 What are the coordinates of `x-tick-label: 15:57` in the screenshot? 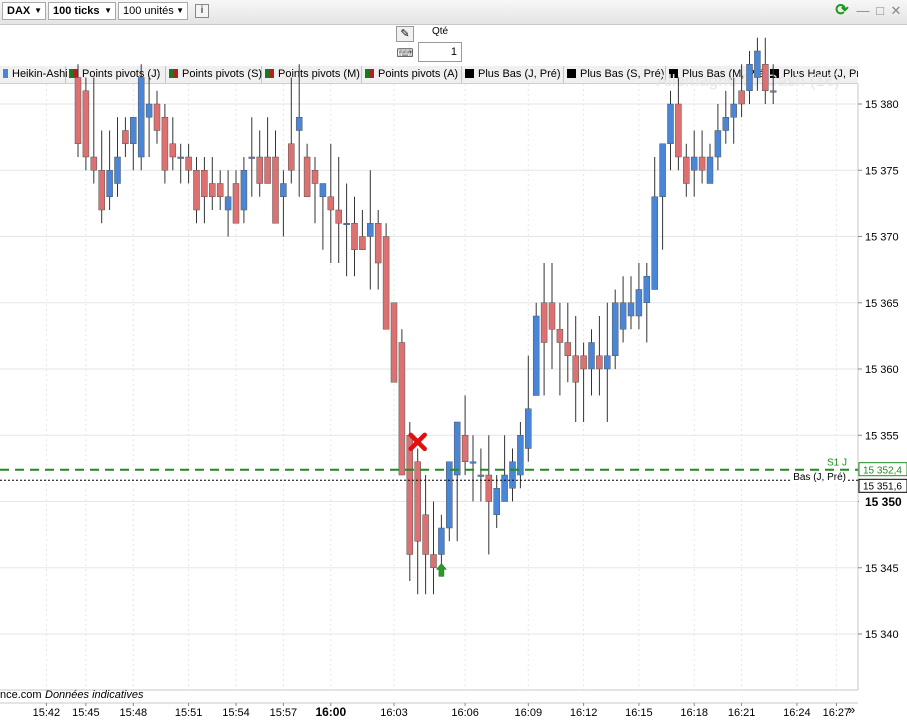 It's located at (284, 713).